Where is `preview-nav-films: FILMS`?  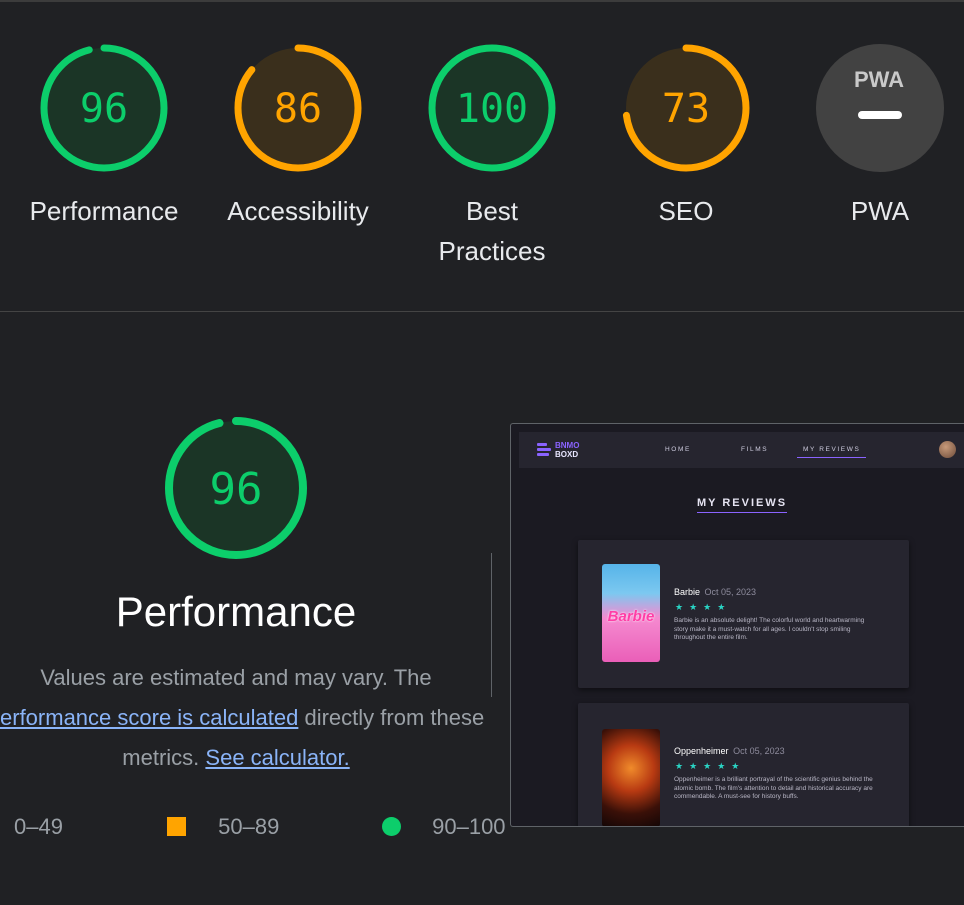 preview-nav-films: FILMS is located at coordinates (755, 449).